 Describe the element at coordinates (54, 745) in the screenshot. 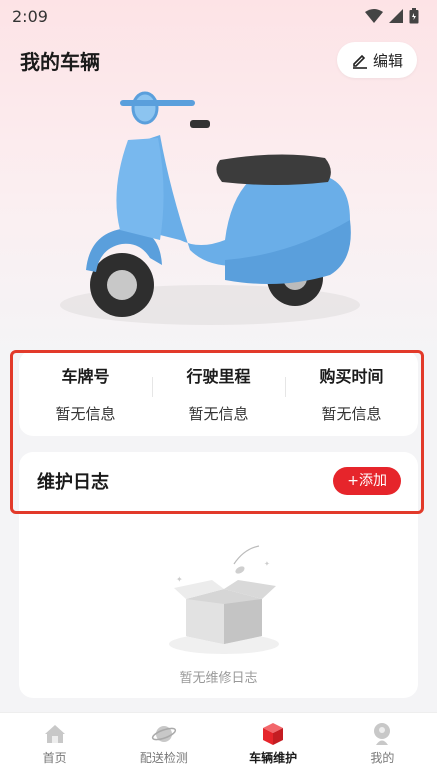

I see `tab-home: 首页` at that location.